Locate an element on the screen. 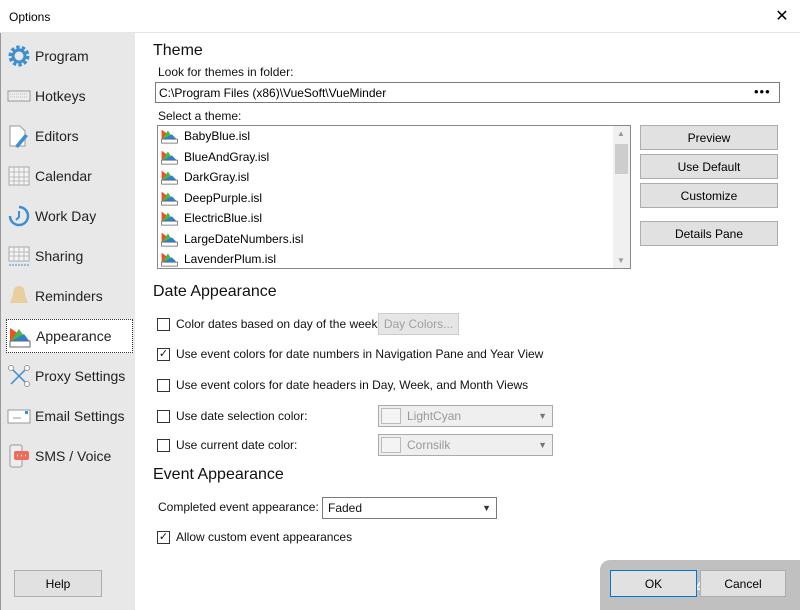  current-color-checkbox: Use current date color: is located at coordinates (227, 445).